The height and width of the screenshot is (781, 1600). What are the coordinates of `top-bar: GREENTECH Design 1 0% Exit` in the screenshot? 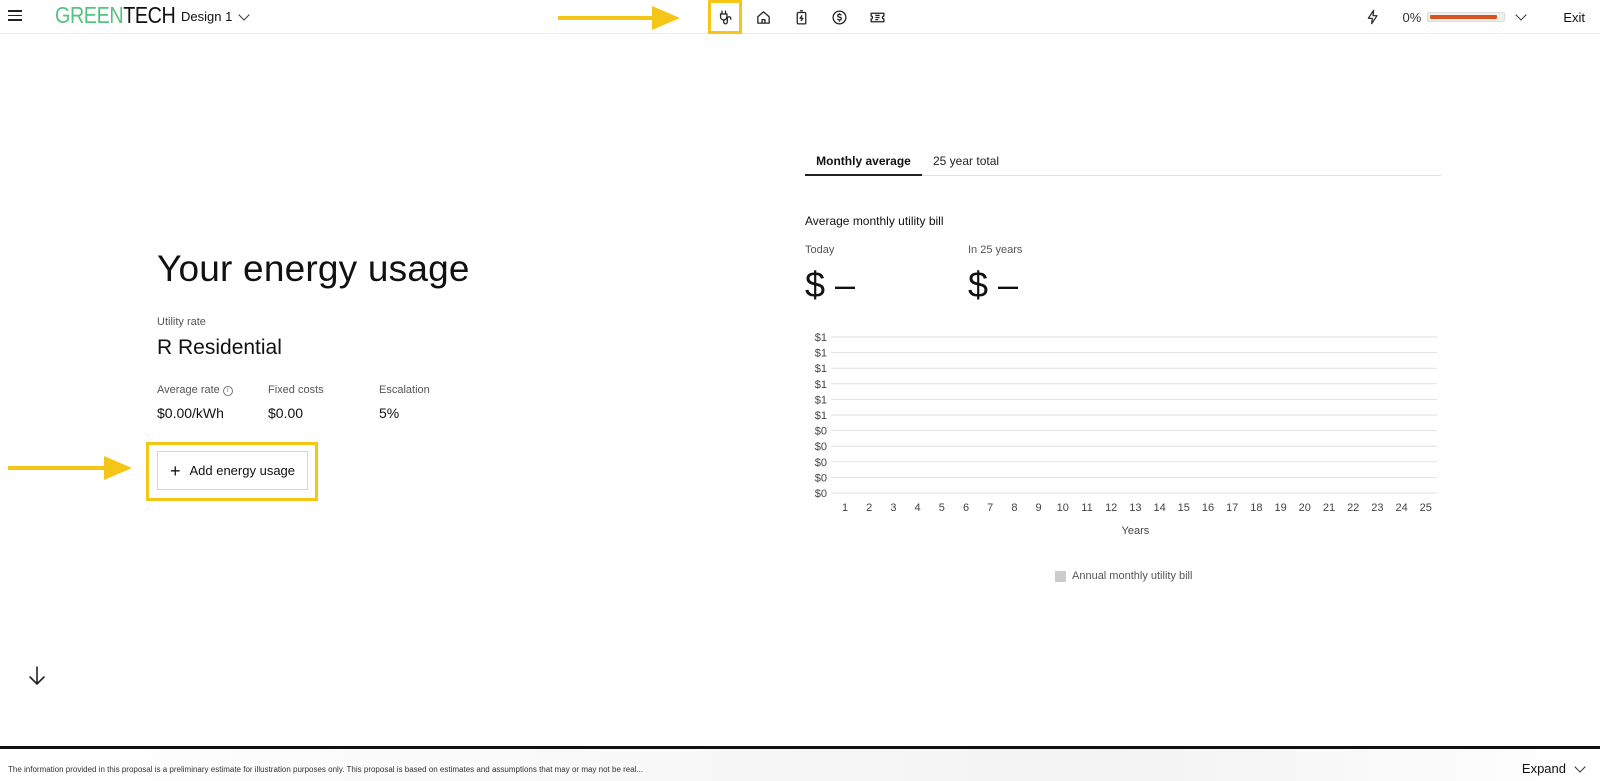 It's located at (800, 17).